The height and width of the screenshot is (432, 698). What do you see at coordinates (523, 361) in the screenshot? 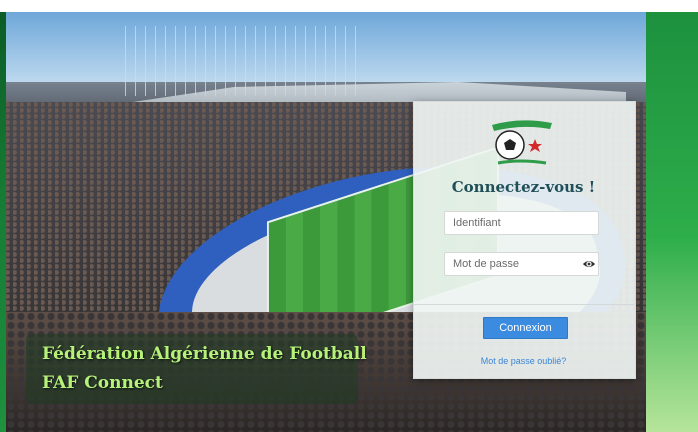
I see `forgot-password-link: Mot de passe oublié?` at bounding box center [523, 361].